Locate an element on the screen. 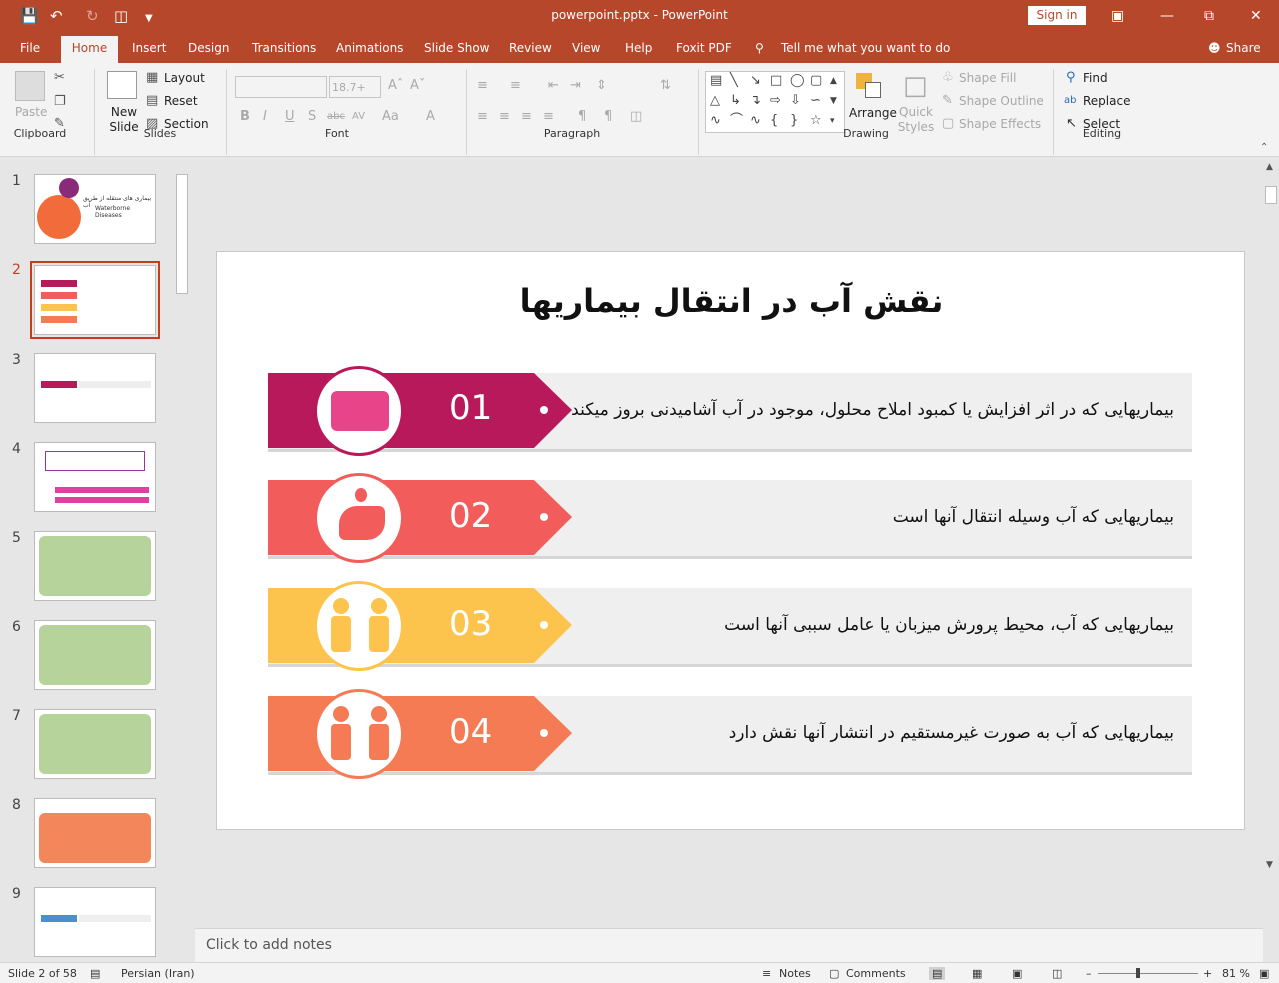 The width and height of the screenshot is (1279, 983). star-shape-icon: ☆ is located at coordinates (816, 121).